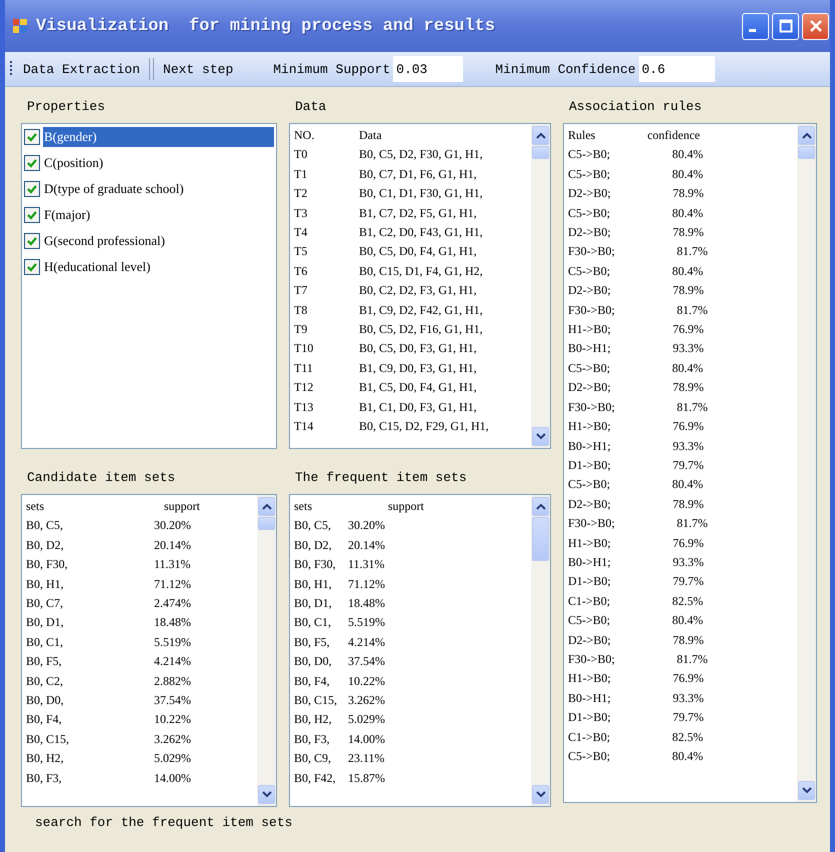  What do you see at coordinates (158, 267) in the screenshot?
I see `list-item: H(educational level)` at bounding box center [158, 267].